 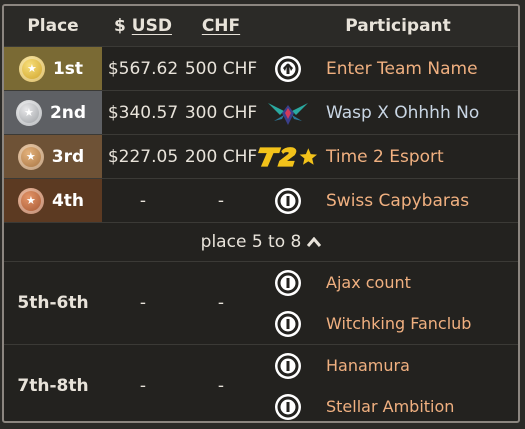 I want to click on team-name-link: Enter Team Name, so click(x=418, y=69).